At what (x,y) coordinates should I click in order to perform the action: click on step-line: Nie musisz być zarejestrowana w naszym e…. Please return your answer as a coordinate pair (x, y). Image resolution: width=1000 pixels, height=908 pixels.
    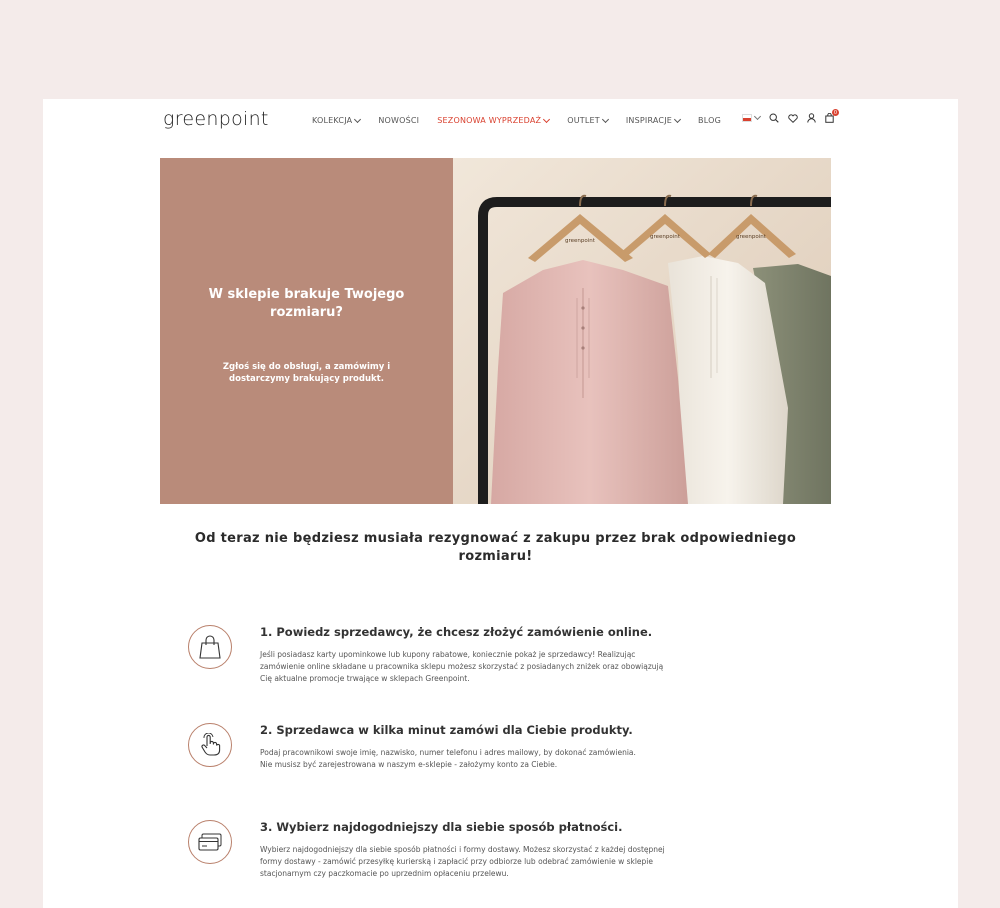
    Looking at the image, I should click on (409, 764).